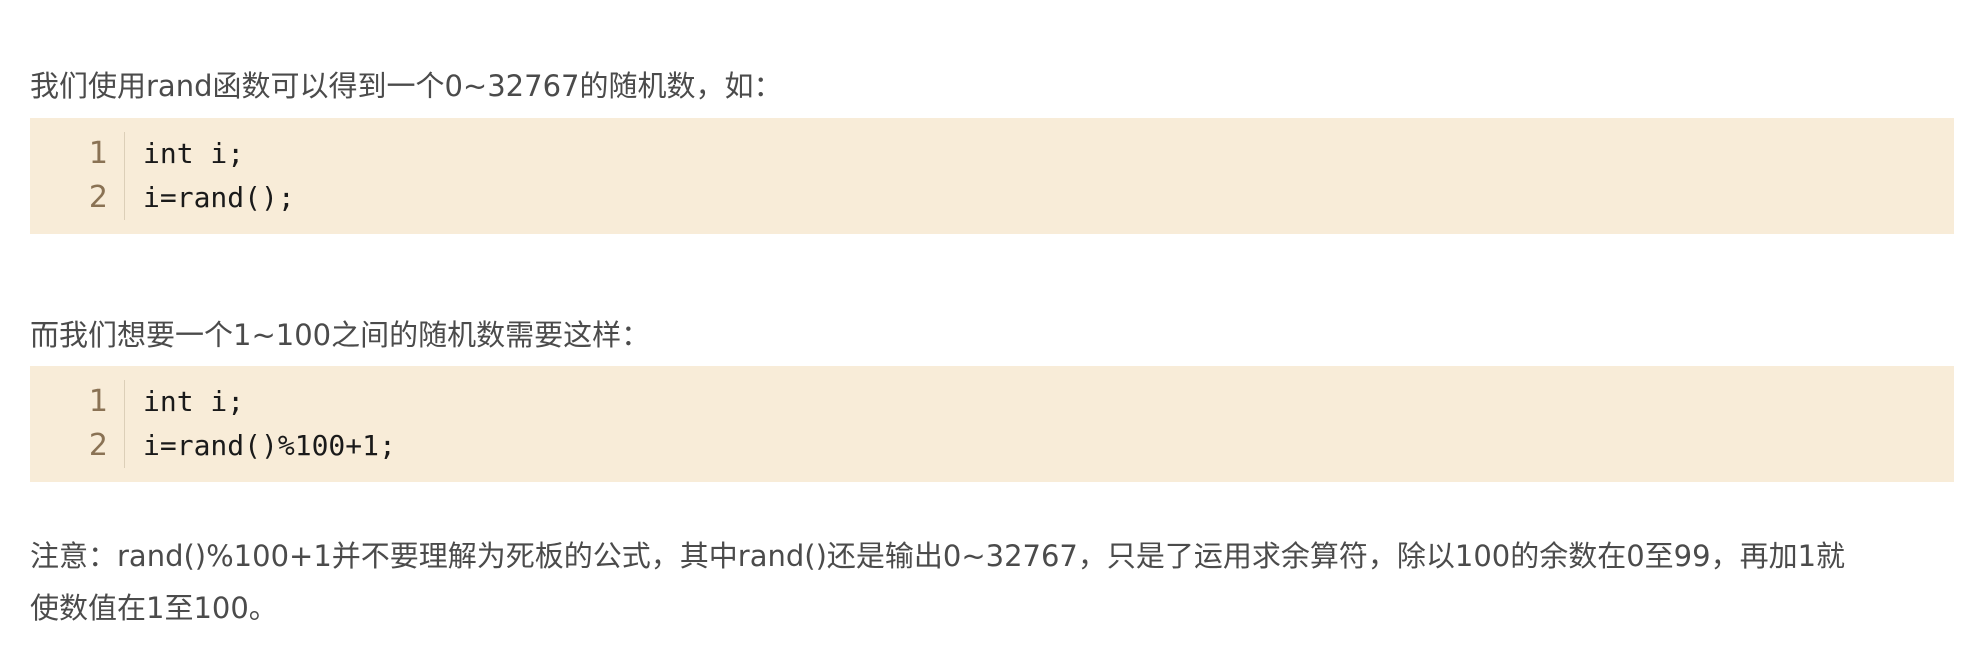 The height and width of the screenshot is (650, 1984). What do you see at coordinates (406, 86) in the screenshot?
I see `intro-paragraph: 我们使用rand函数可以得到一个0~32767的随机数，如：` at bounding box center [406, 86].